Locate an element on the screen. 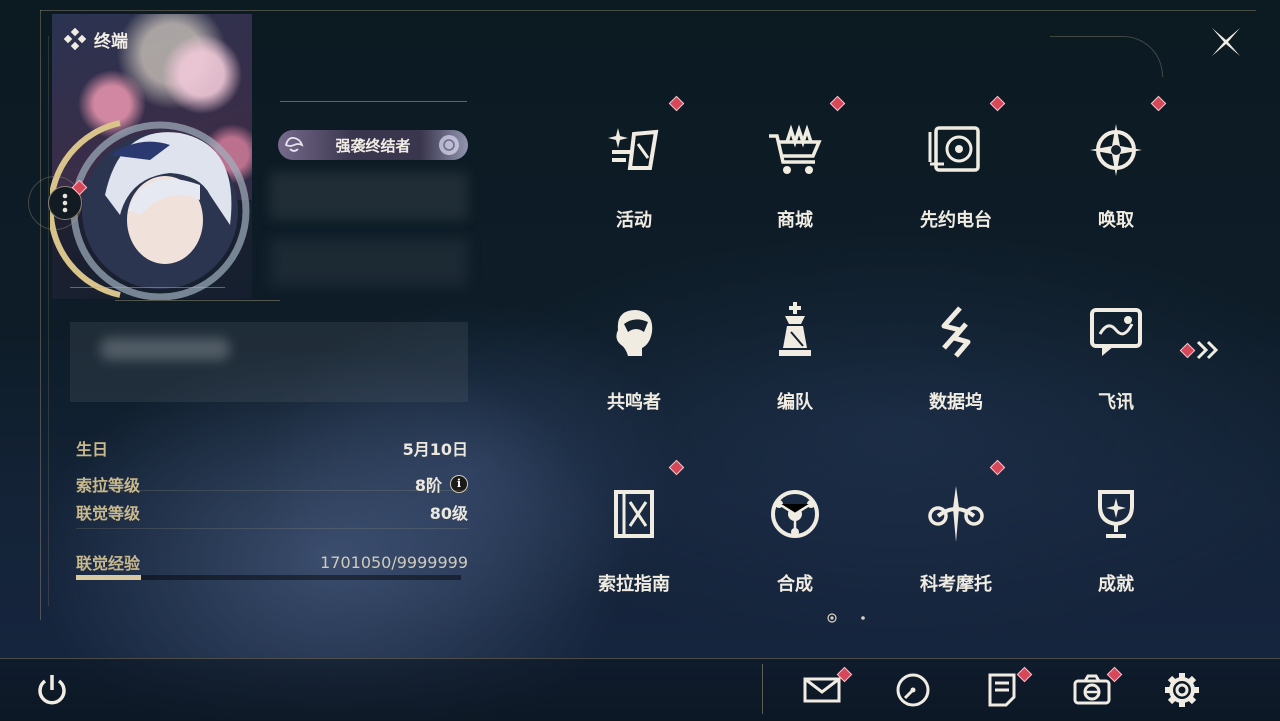 The width and height of the screenshot is (1280, 721). radio-icon is located at coordinates (954, 149).